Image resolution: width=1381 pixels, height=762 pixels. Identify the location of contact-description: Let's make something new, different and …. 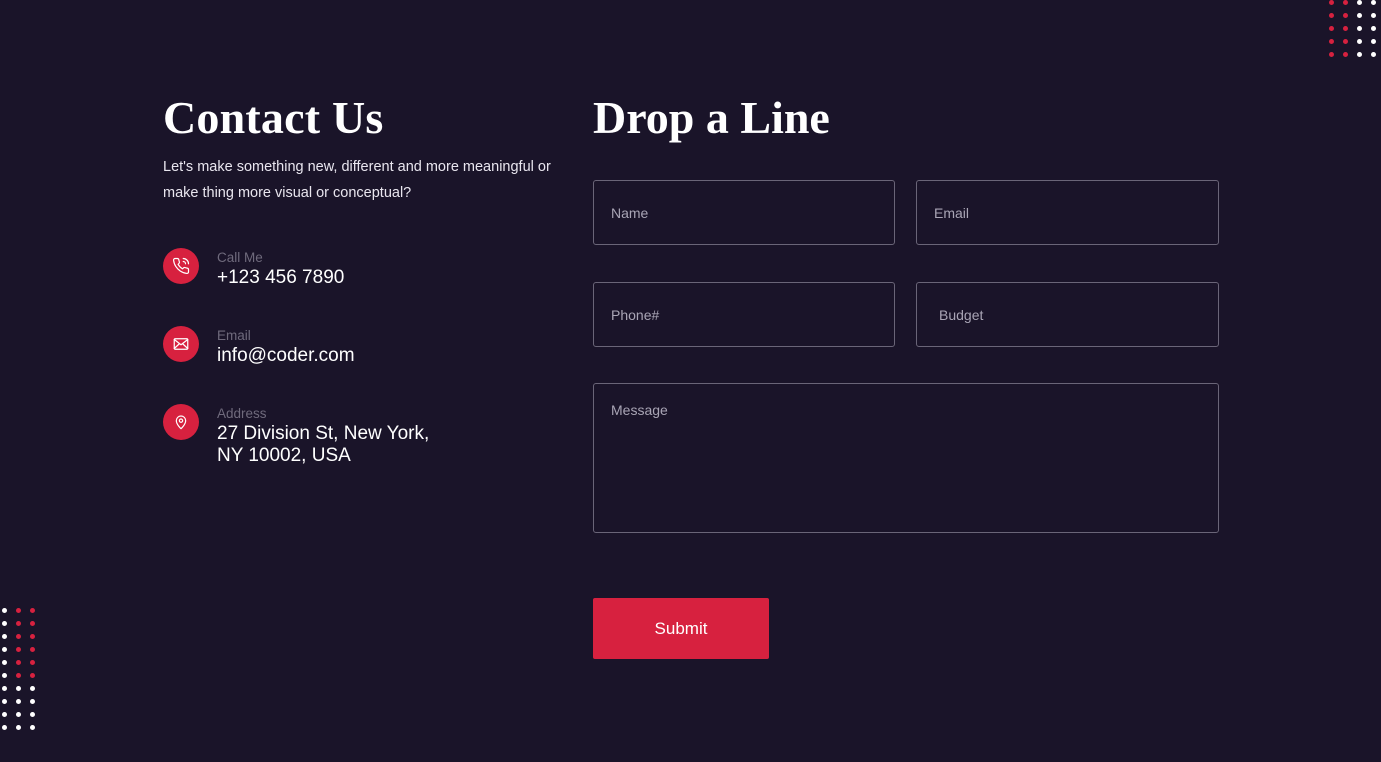
(357, 180).